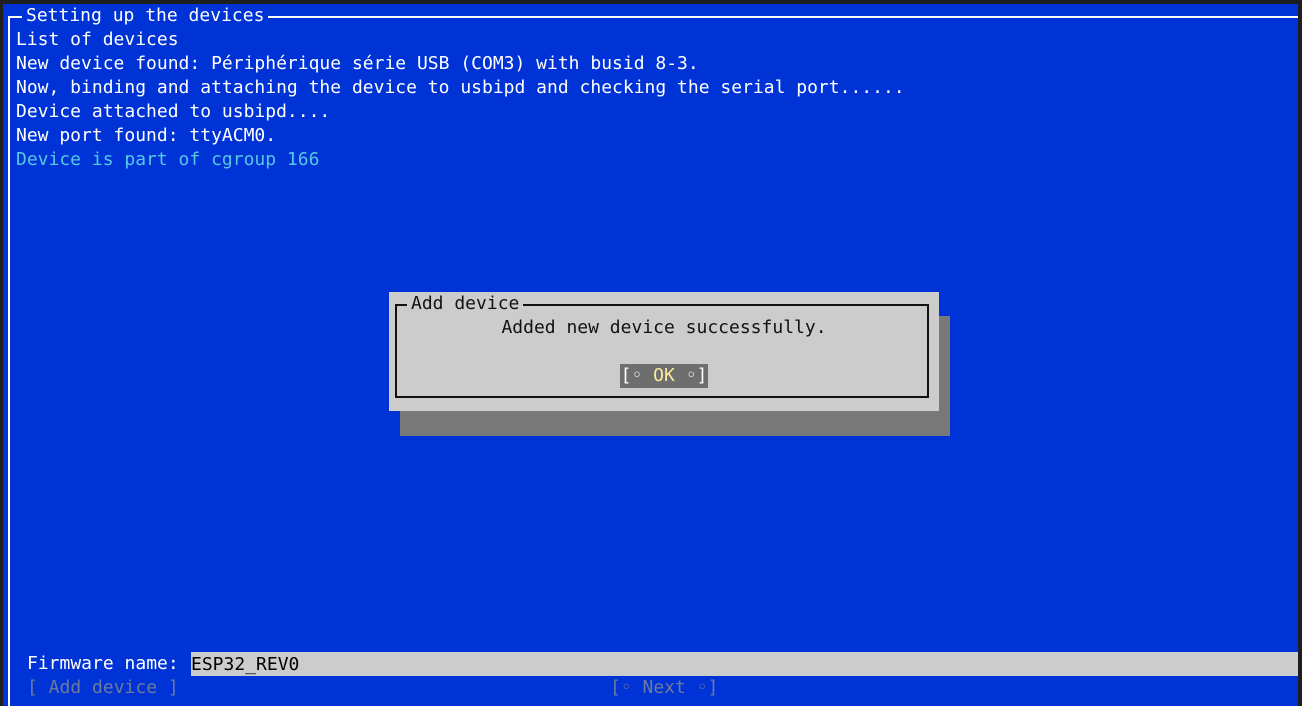 The image size is (1302, 706). I want to click on dialog-title: Add device, so click(465, 304).